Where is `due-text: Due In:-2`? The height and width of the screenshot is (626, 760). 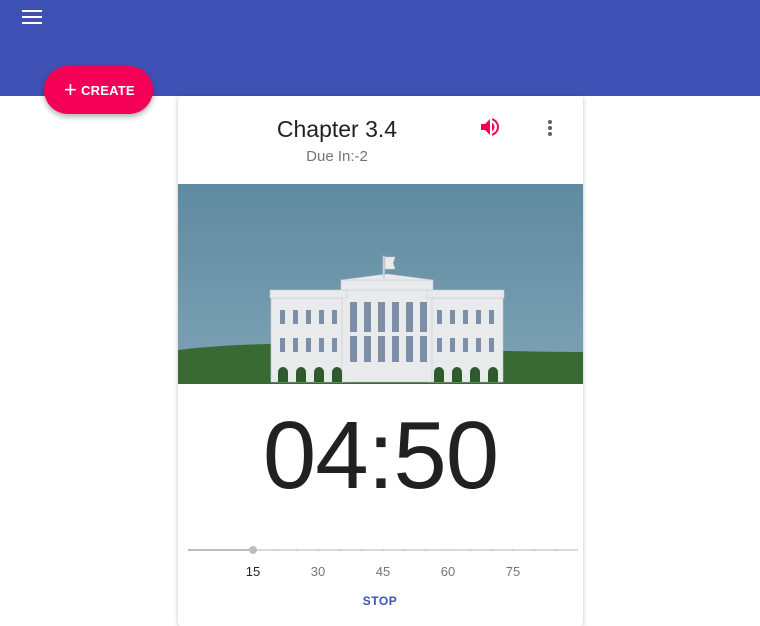 due-text: Due In:-2 is located at coordinates (337, 156).